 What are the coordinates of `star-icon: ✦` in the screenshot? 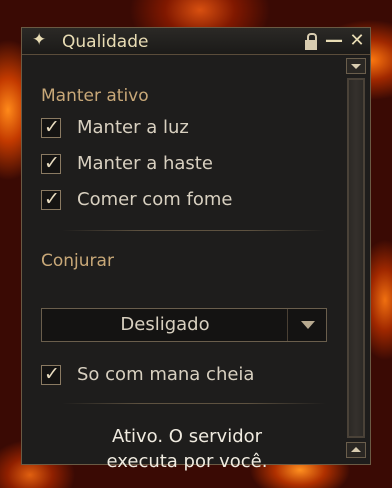 It's located at (39, 40).